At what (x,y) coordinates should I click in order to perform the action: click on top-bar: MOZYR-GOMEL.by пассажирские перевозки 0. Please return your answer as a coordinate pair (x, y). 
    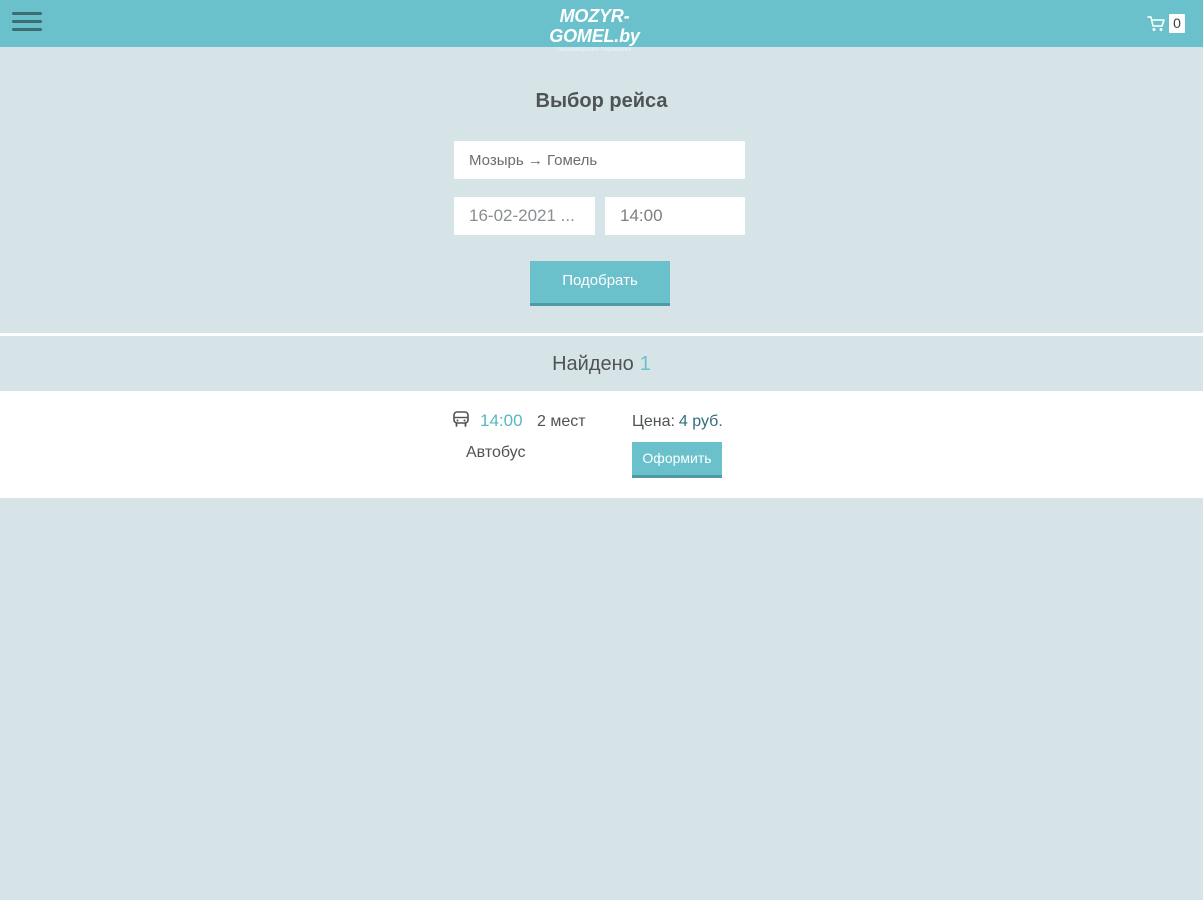
    Looking at the image, I should click on (601, 26).